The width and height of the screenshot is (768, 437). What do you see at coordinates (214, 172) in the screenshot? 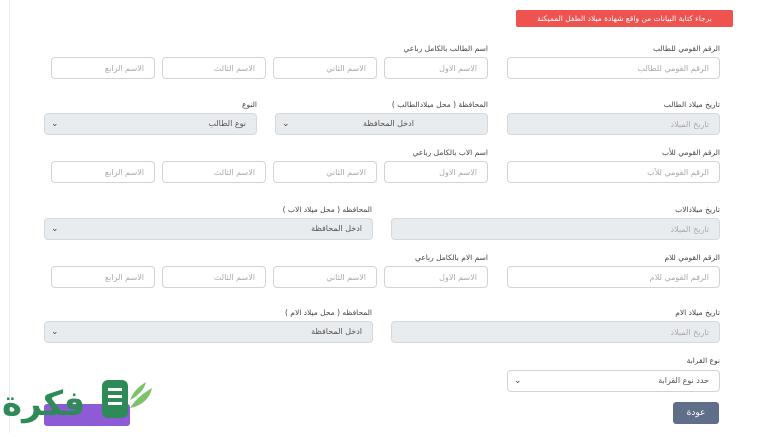
I see `father-third-name-input` at bounding box center [214, 172].